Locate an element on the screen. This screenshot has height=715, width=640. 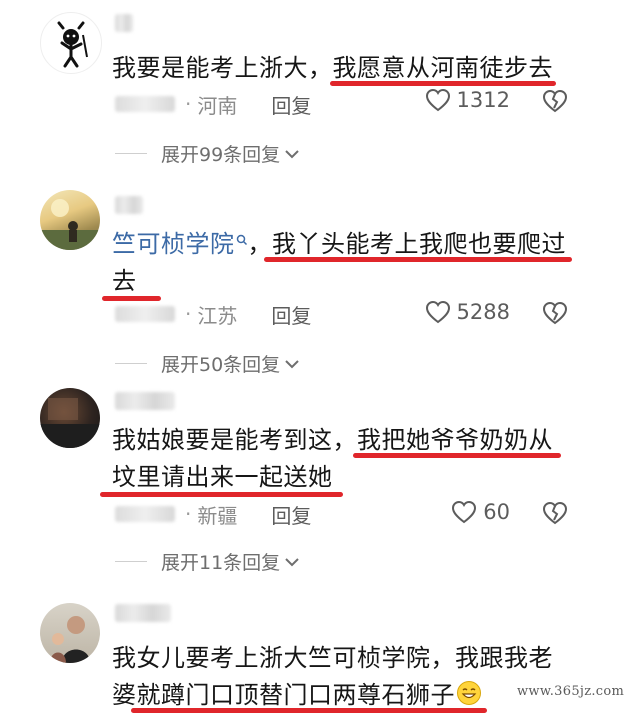
like-count: 5288 is located at coordinates (483, 312).